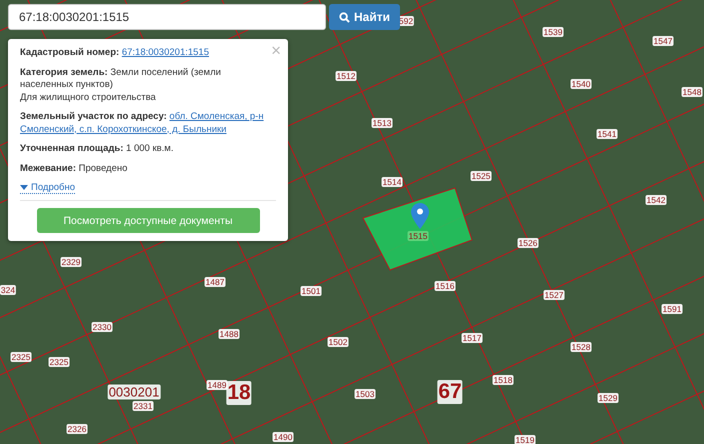 The height and width of the screenshot is (444, 704). What do you see at coordinates (102, 327) in the screenshot?
I see `parcel-number-label: 2330` at bounding box center [102, 327].